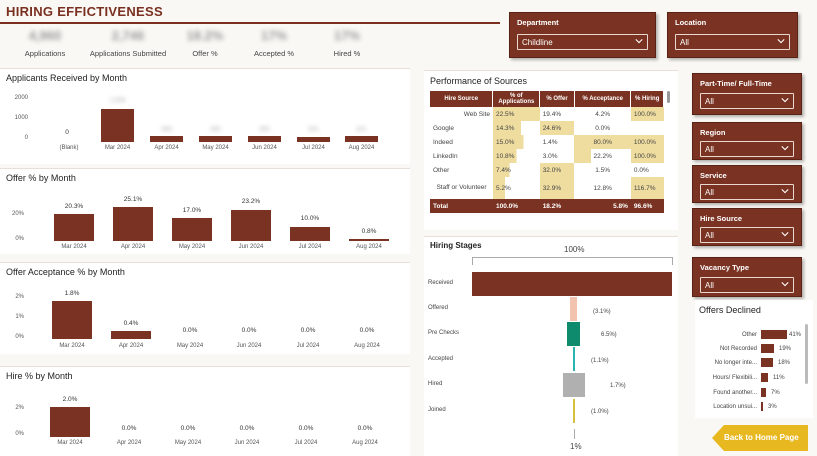  Describe the element at coordinates (516, 99) in the screenshot. I see `col-header: % of Applications` at that location.